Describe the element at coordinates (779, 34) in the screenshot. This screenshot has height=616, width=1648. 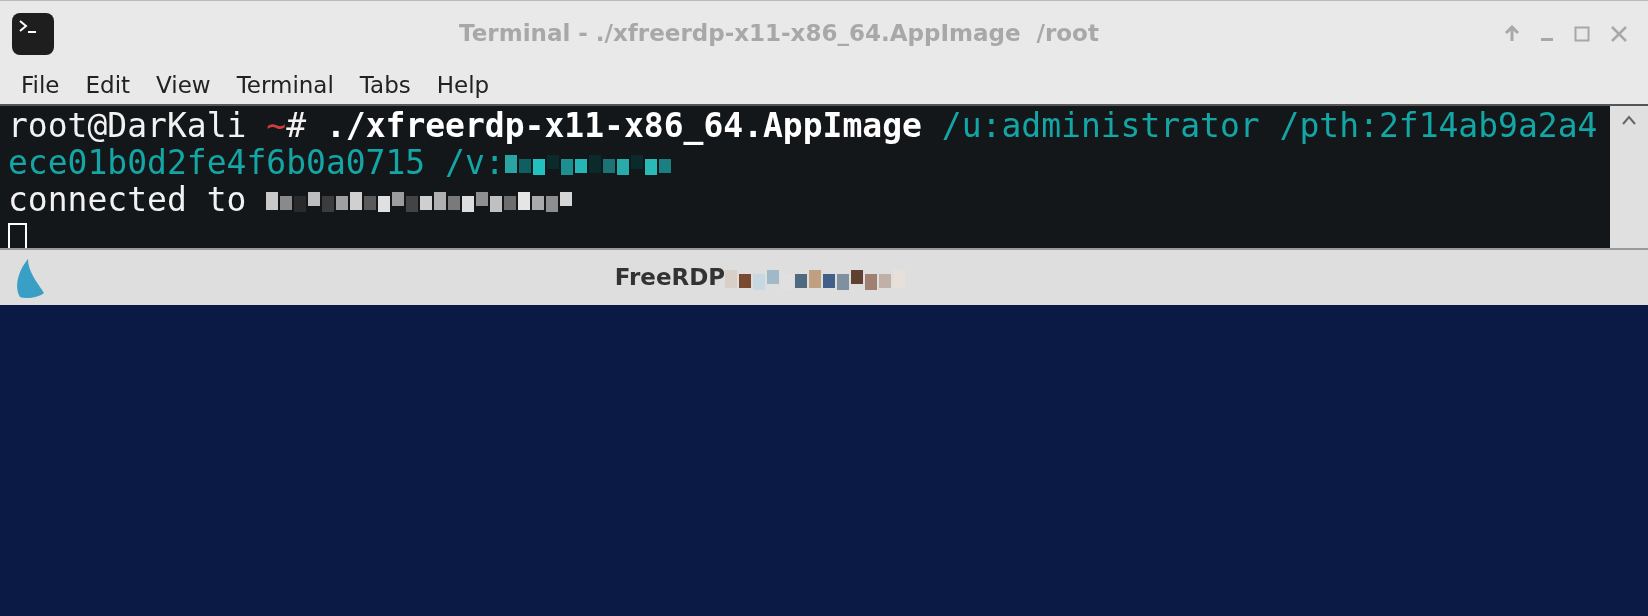
I see `window-title: Terminal - ./xfreerdp-x11-x86_64.AppImage /root` at that location.